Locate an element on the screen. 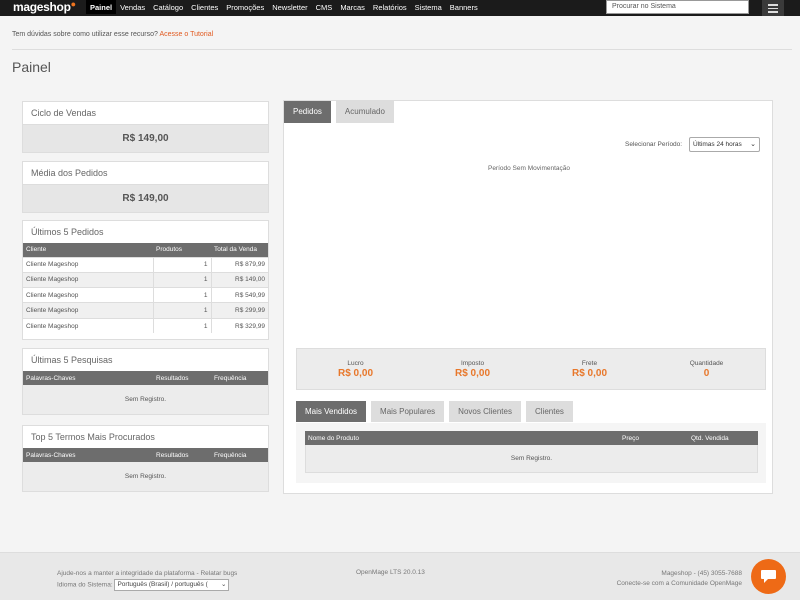 The image size is (800, 600). tutorial-link: Acesse o Tutorial is located at coordinates (186, 34).